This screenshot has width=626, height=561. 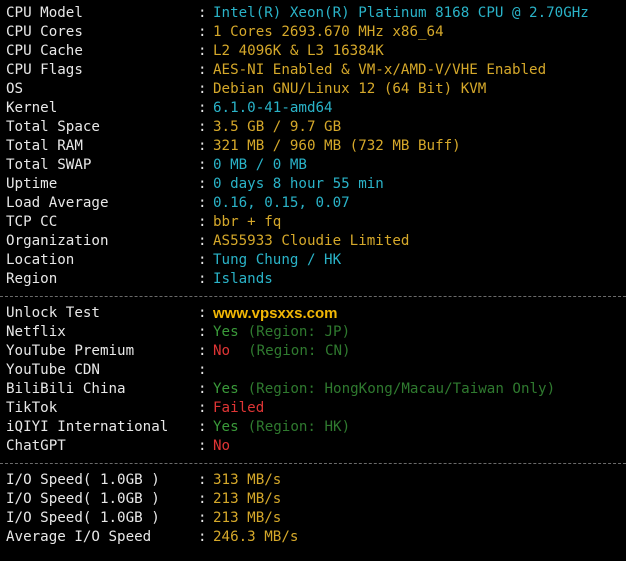 I want to click on unlock-row-iqiyi-international: iQIYI International: Yes (Region: HK), so click(x=316, y=427).